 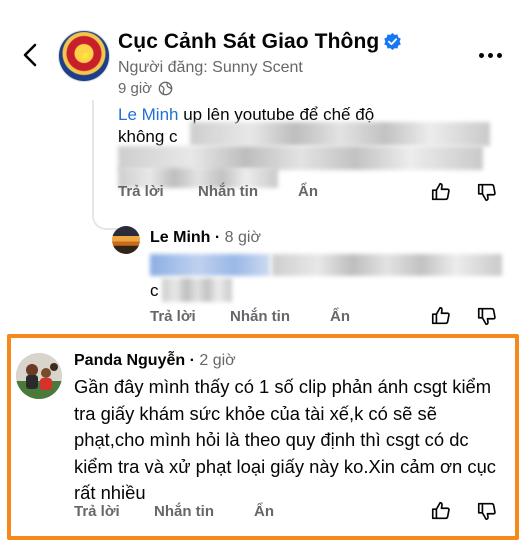 I want to click on post-time: 9 giờ, so click(x=145, y=88).